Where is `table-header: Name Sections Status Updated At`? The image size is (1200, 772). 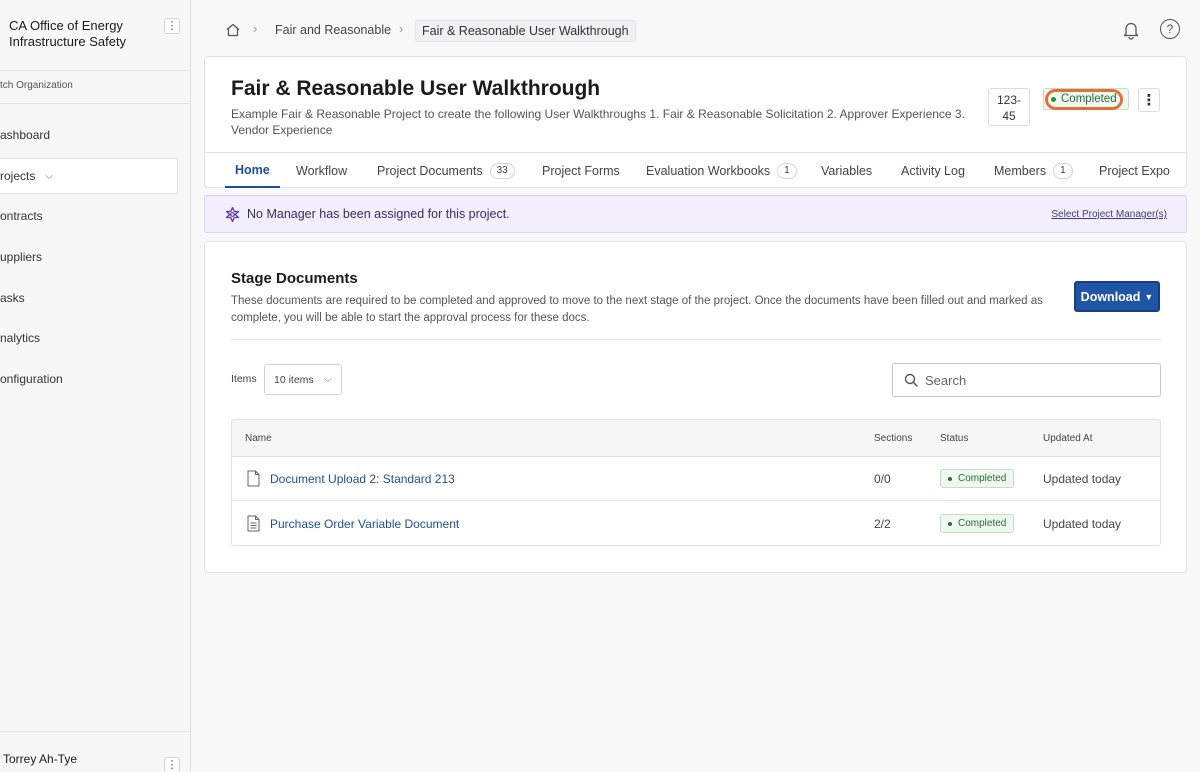 table-header: Name Sections Status Updated At is located at coordinates (696, 438).